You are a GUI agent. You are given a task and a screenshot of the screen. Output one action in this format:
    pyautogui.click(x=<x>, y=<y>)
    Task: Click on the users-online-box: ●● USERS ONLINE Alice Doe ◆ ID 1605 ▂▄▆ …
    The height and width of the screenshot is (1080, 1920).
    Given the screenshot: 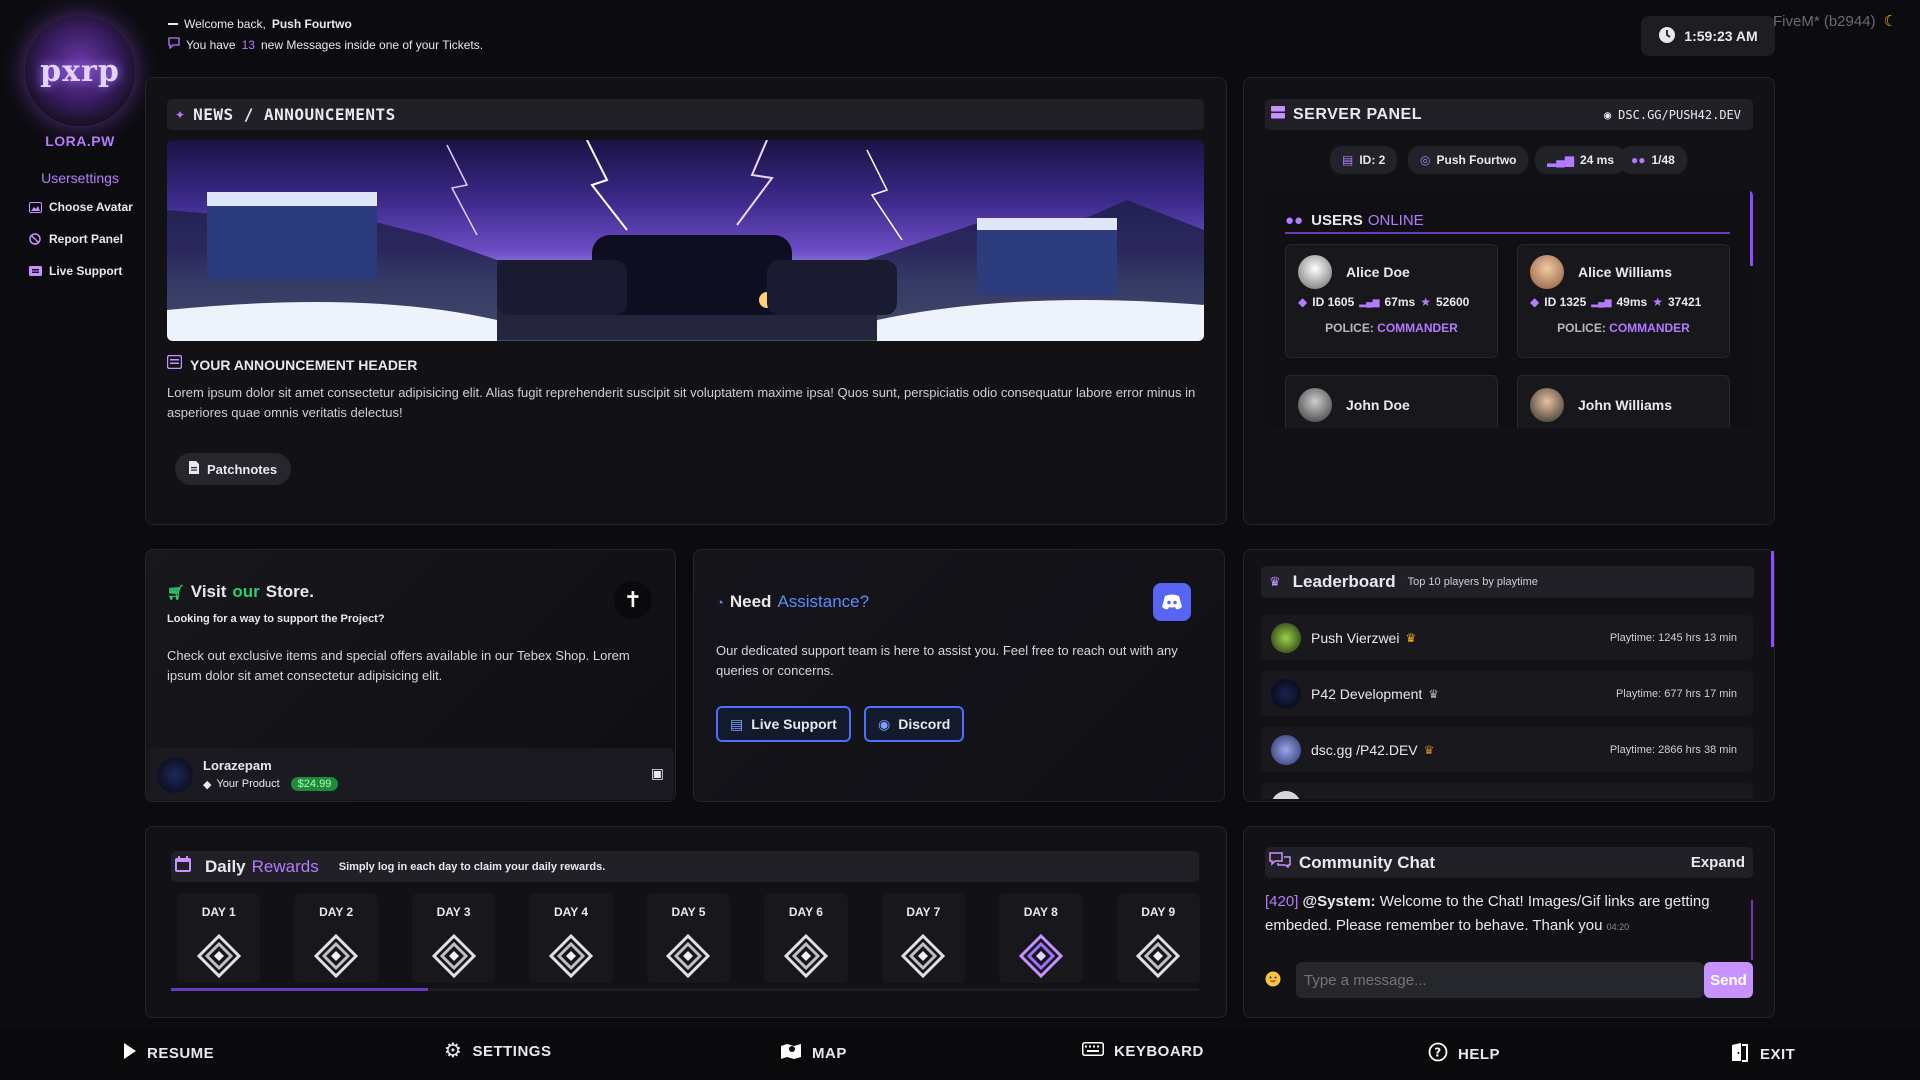 What is the action you would take?
    pyautogui.click(x=1509, y=309)
    